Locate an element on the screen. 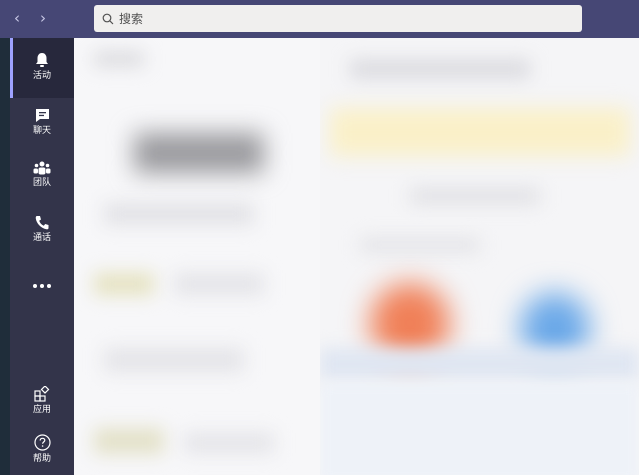  more-apps-button is located at coordinates (42, 282).